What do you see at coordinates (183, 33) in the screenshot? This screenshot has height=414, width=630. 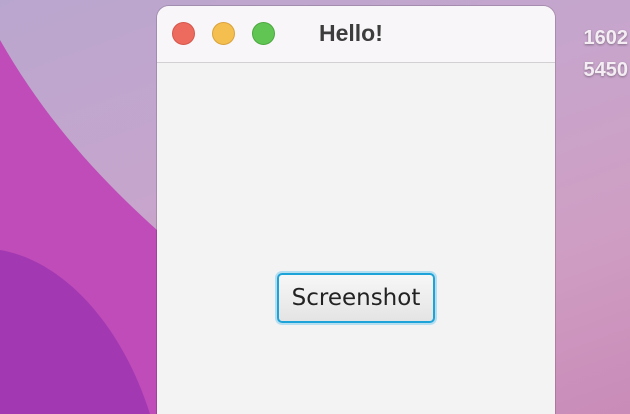 I see `close-button` at bounding box center [183, 33].